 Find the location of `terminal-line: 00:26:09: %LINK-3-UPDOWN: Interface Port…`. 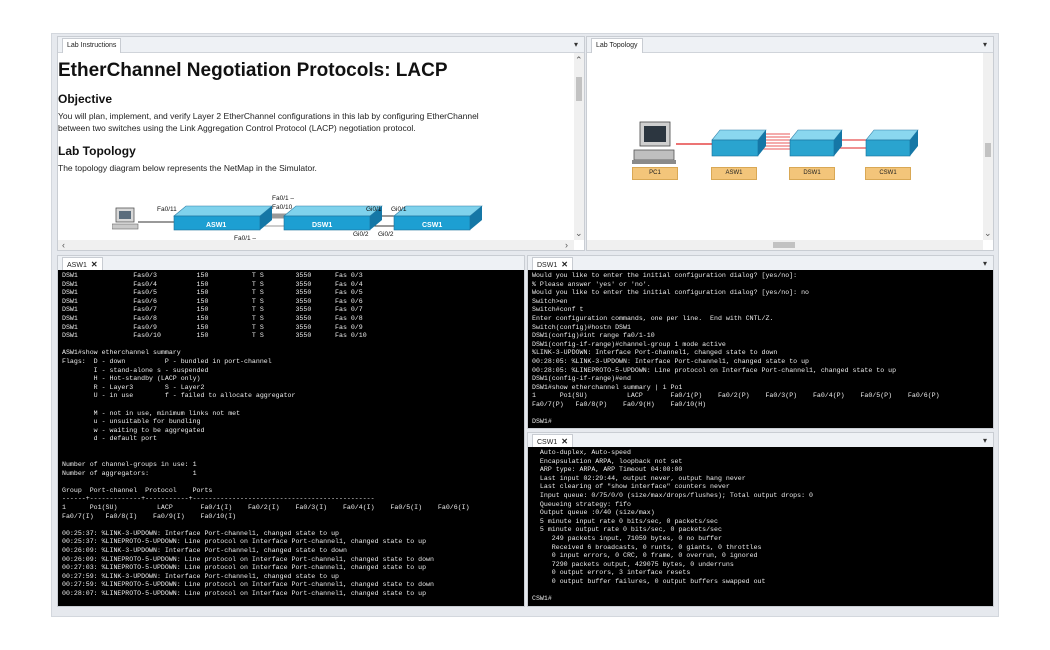

terminal-line: 00:26:09: %LINK-3-UPDOWN: Interface Port… is located at coordinates (204, 550).